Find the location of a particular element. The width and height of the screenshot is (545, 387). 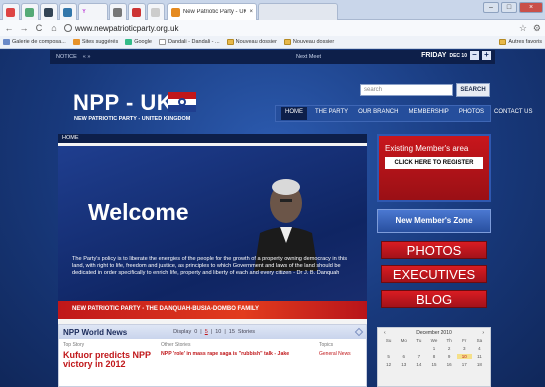

calendar-date: 17 is located at coordinates (464, 364).